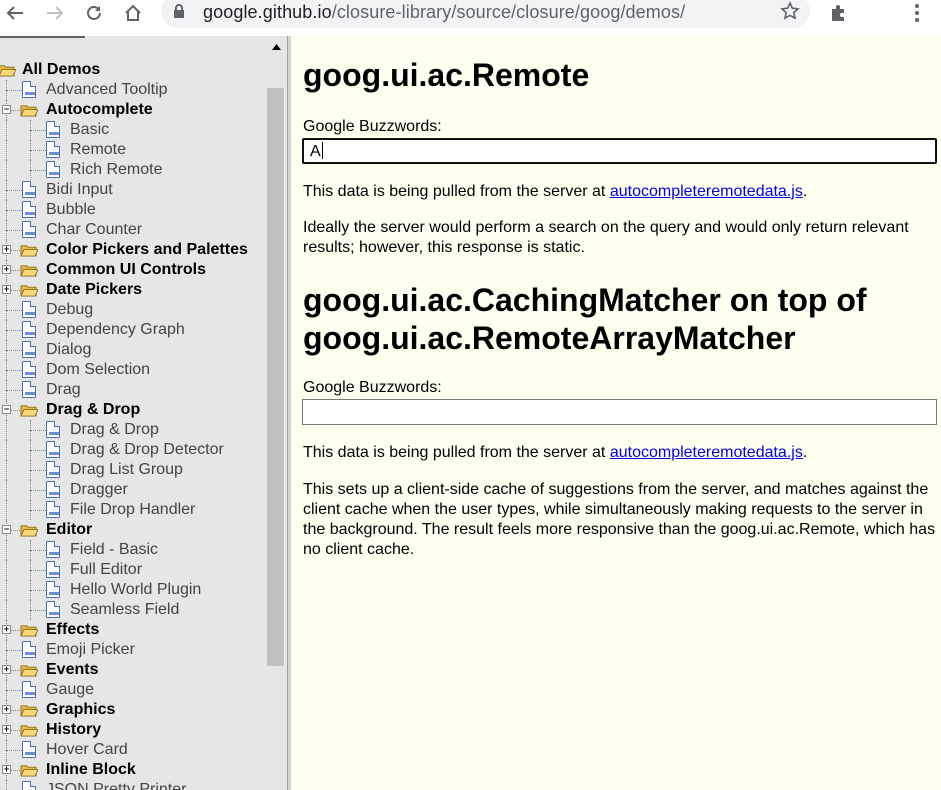  Describe the element at coordinates (133, 630) in the screenshot. I see `tree-folder: + Effects` at that location.